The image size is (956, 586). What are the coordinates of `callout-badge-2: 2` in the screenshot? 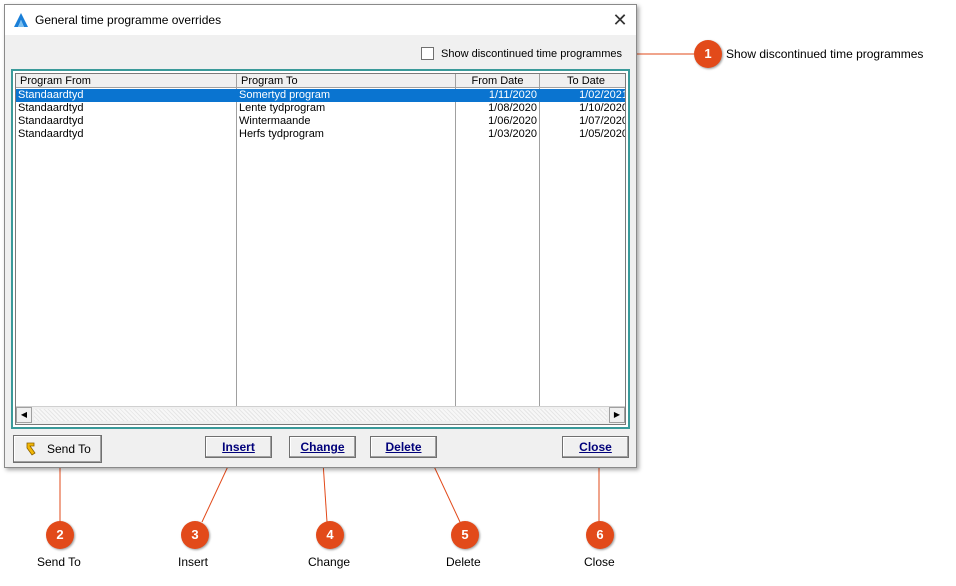 It's located at (60, 535).